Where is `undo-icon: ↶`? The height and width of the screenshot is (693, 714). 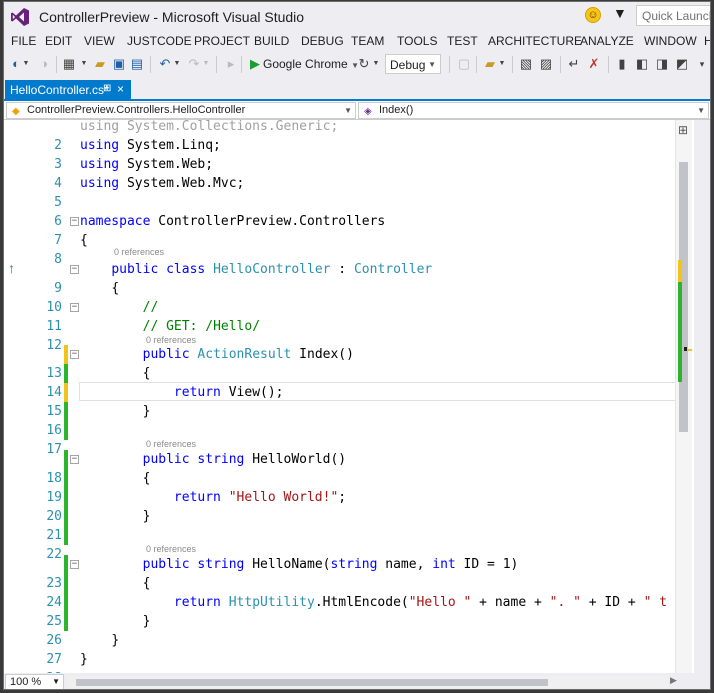
undo-icon: ↶ is located at coordinates (165, 64).